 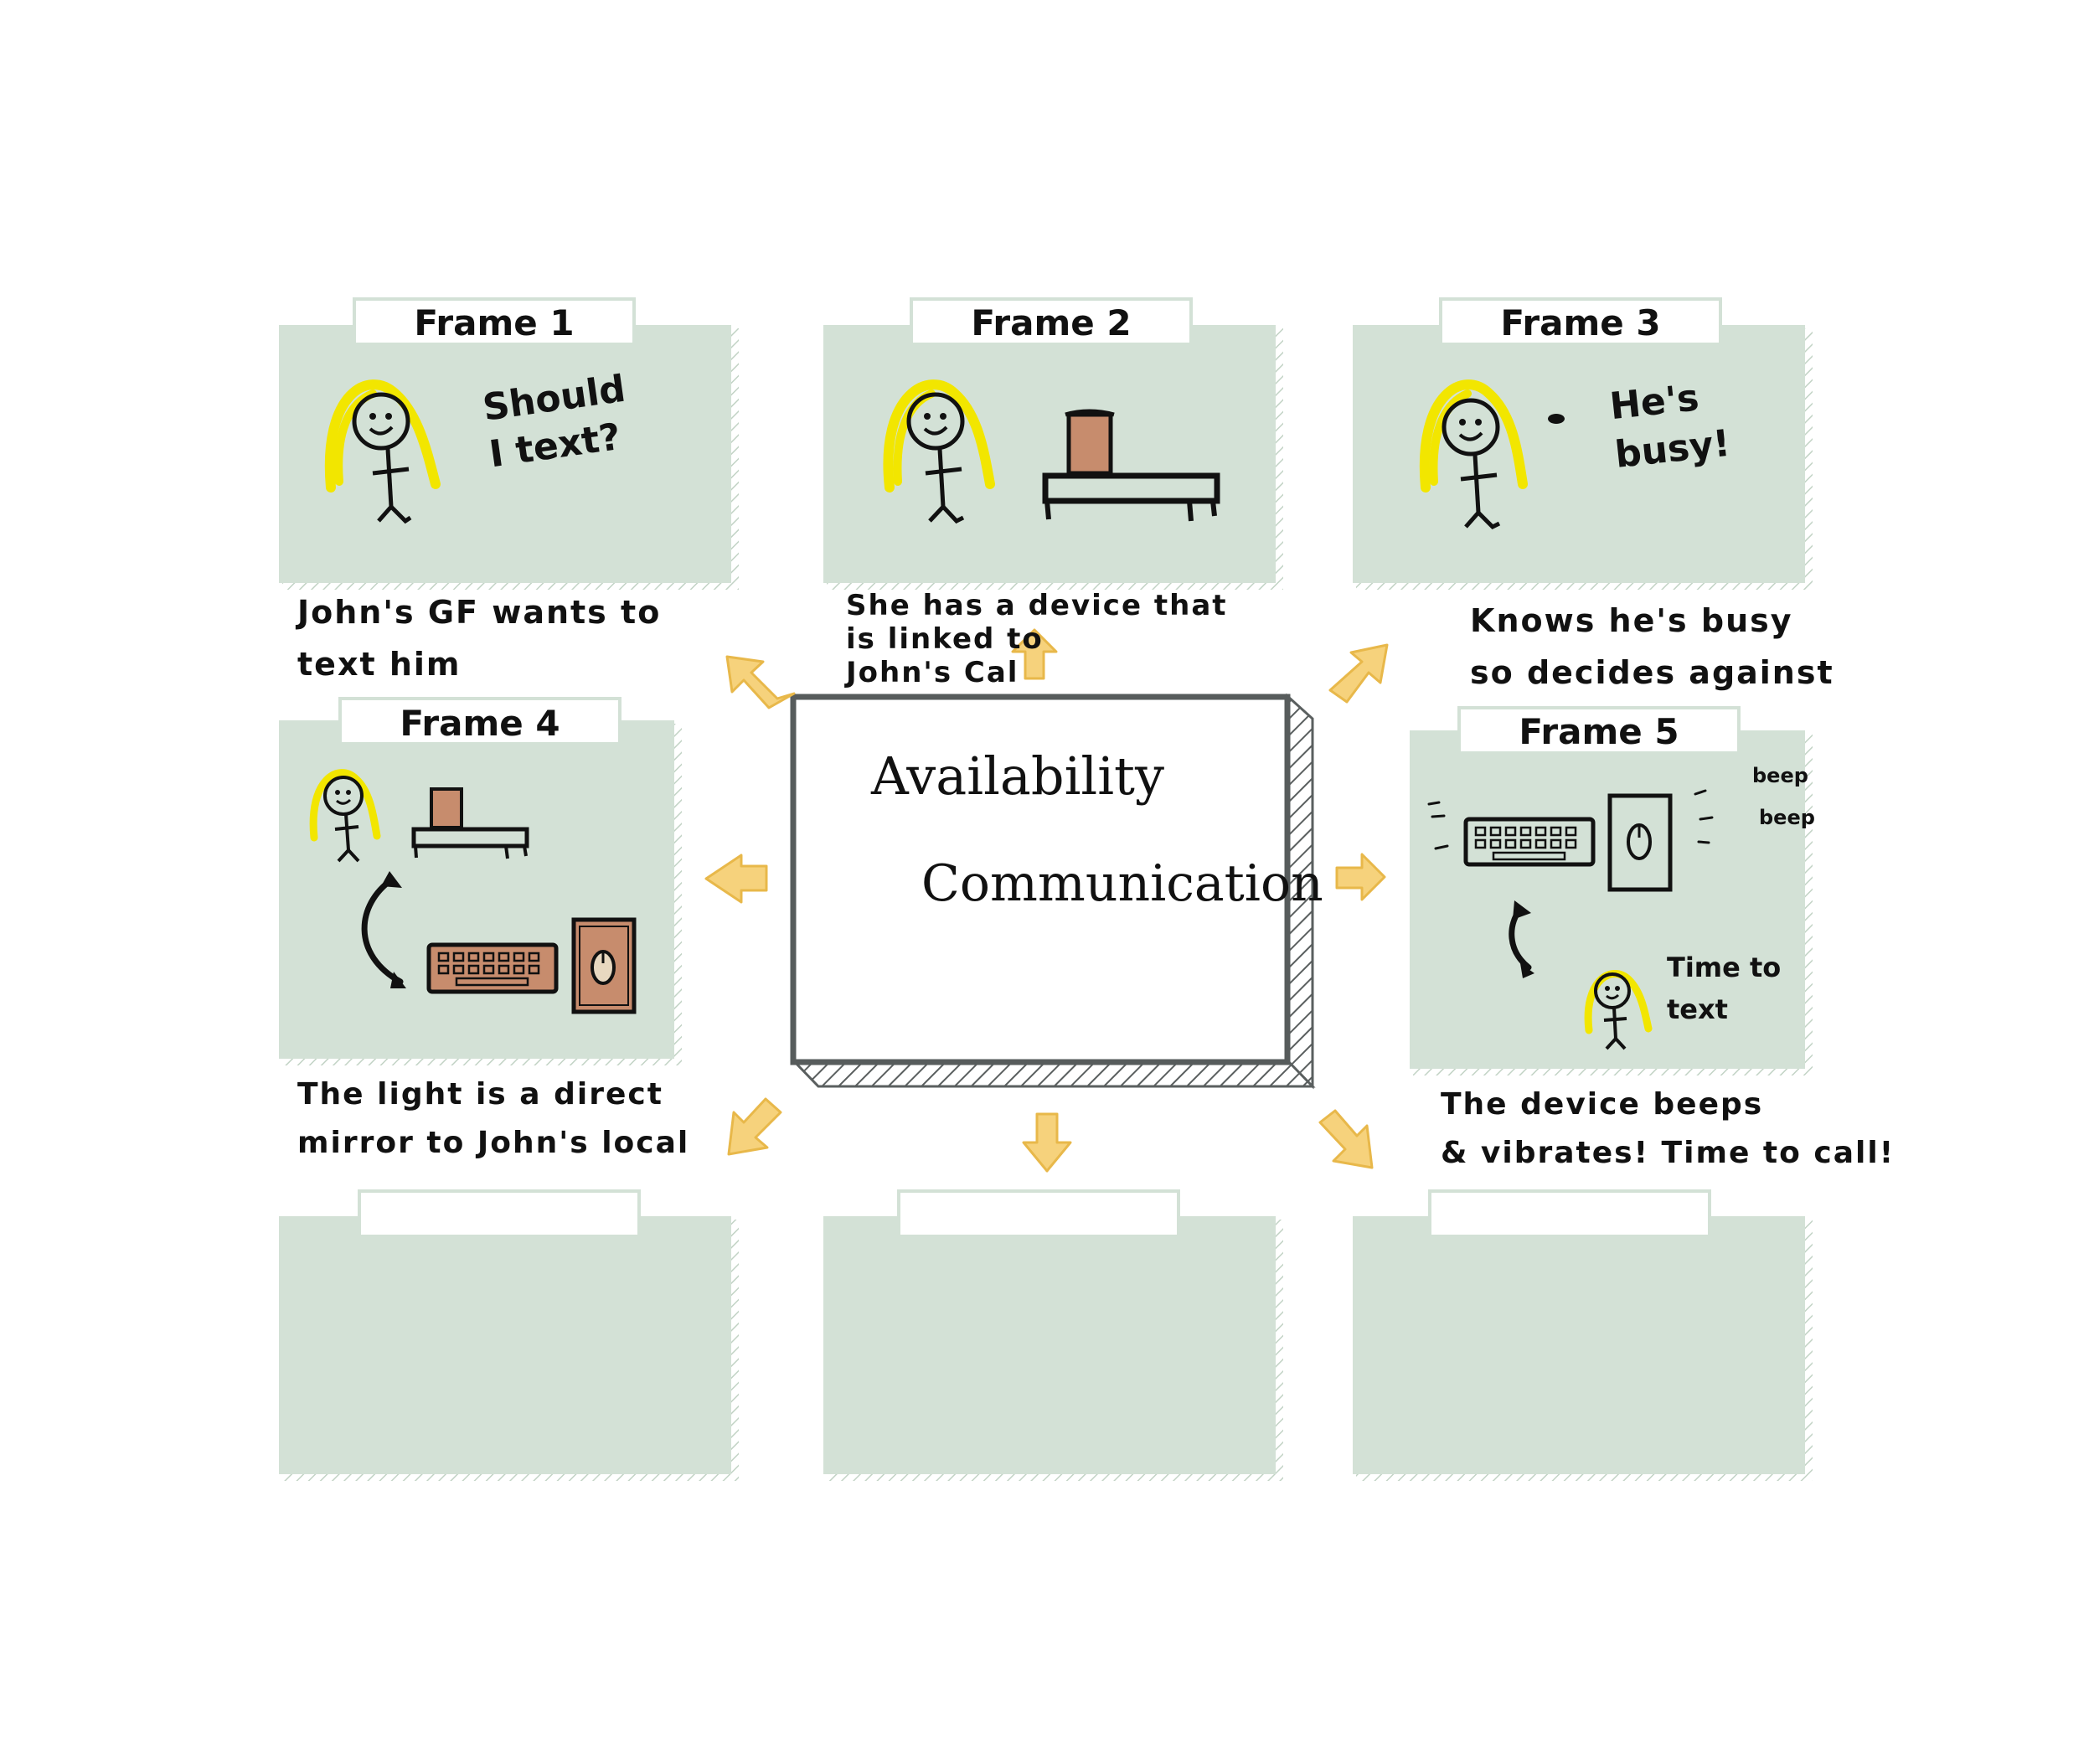 I want to click on empty-frame-3-title, so click(x=1570, y=1216).